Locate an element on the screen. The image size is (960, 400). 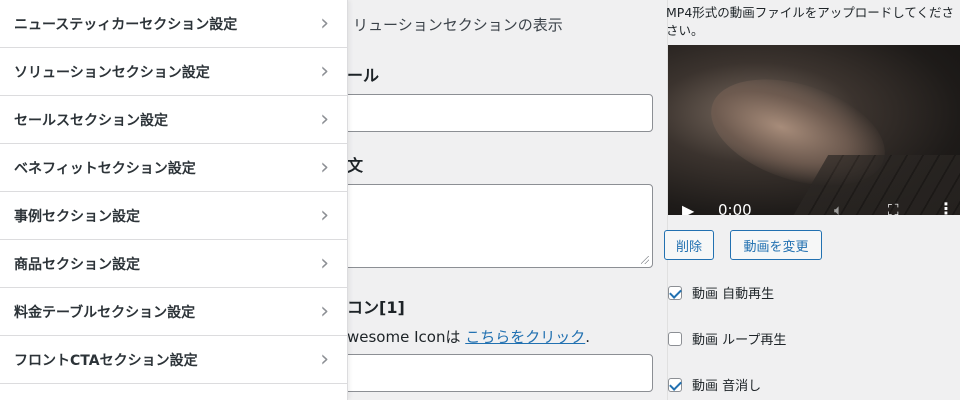
upload-instruction: MP4形式の動画ファイルをアップロードしてくださ さい。 is located at coordinates (810, 21).